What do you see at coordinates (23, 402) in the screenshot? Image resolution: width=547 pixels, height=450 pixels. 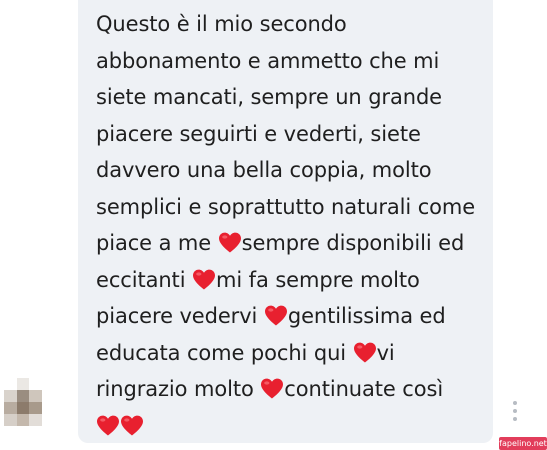 I see `avatar` at bounding box center [23, 402].